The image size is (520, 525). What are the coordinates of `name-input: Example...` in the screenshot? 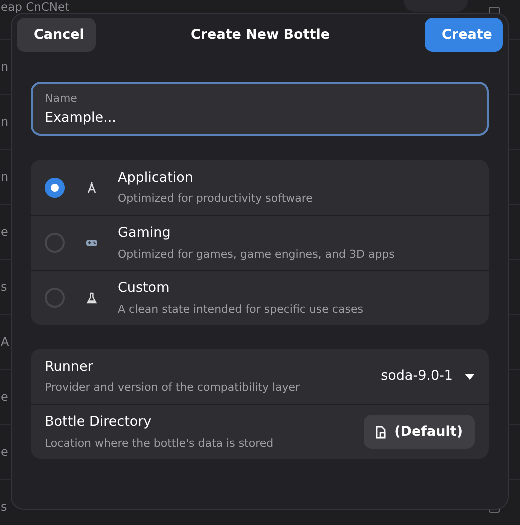 It's located at (260, 118).